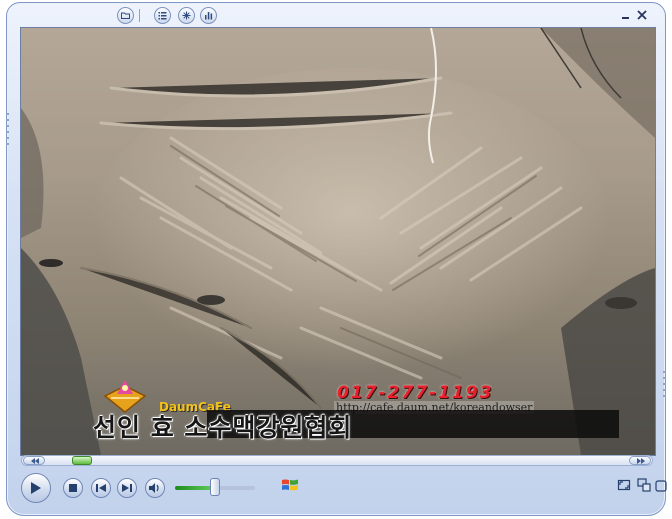  I want to click on visualization-button, so click(186, 15).